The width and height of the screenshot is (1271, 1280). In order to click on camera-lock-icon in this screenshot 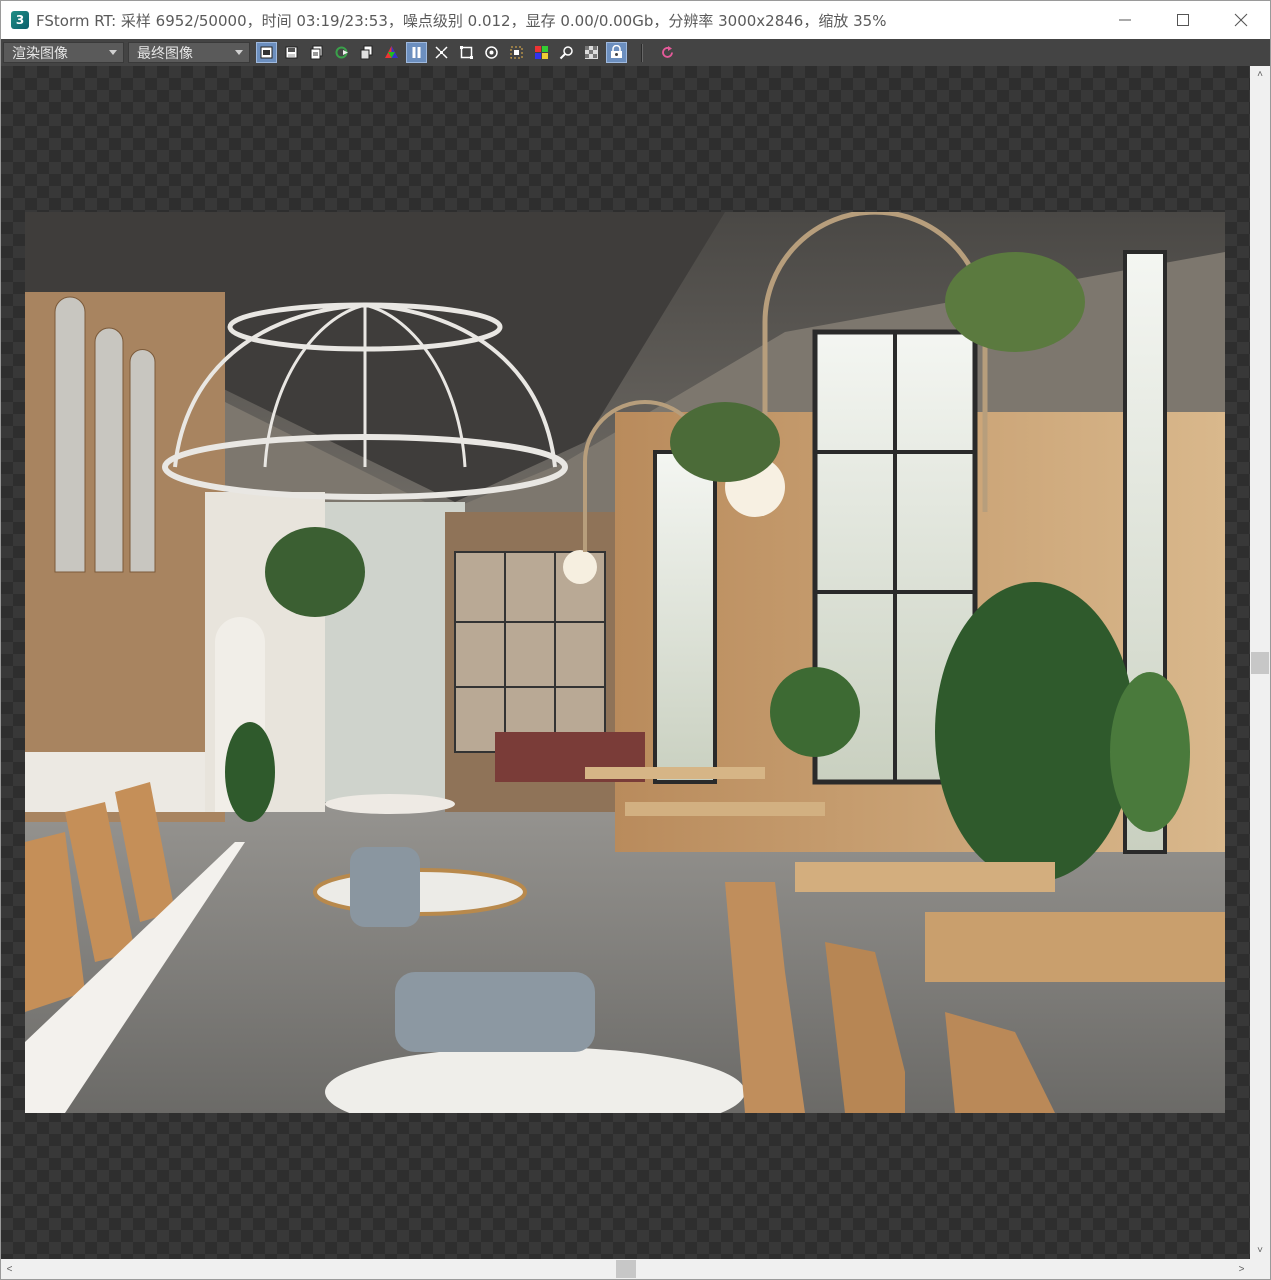, I will do `click(616, 51)`.